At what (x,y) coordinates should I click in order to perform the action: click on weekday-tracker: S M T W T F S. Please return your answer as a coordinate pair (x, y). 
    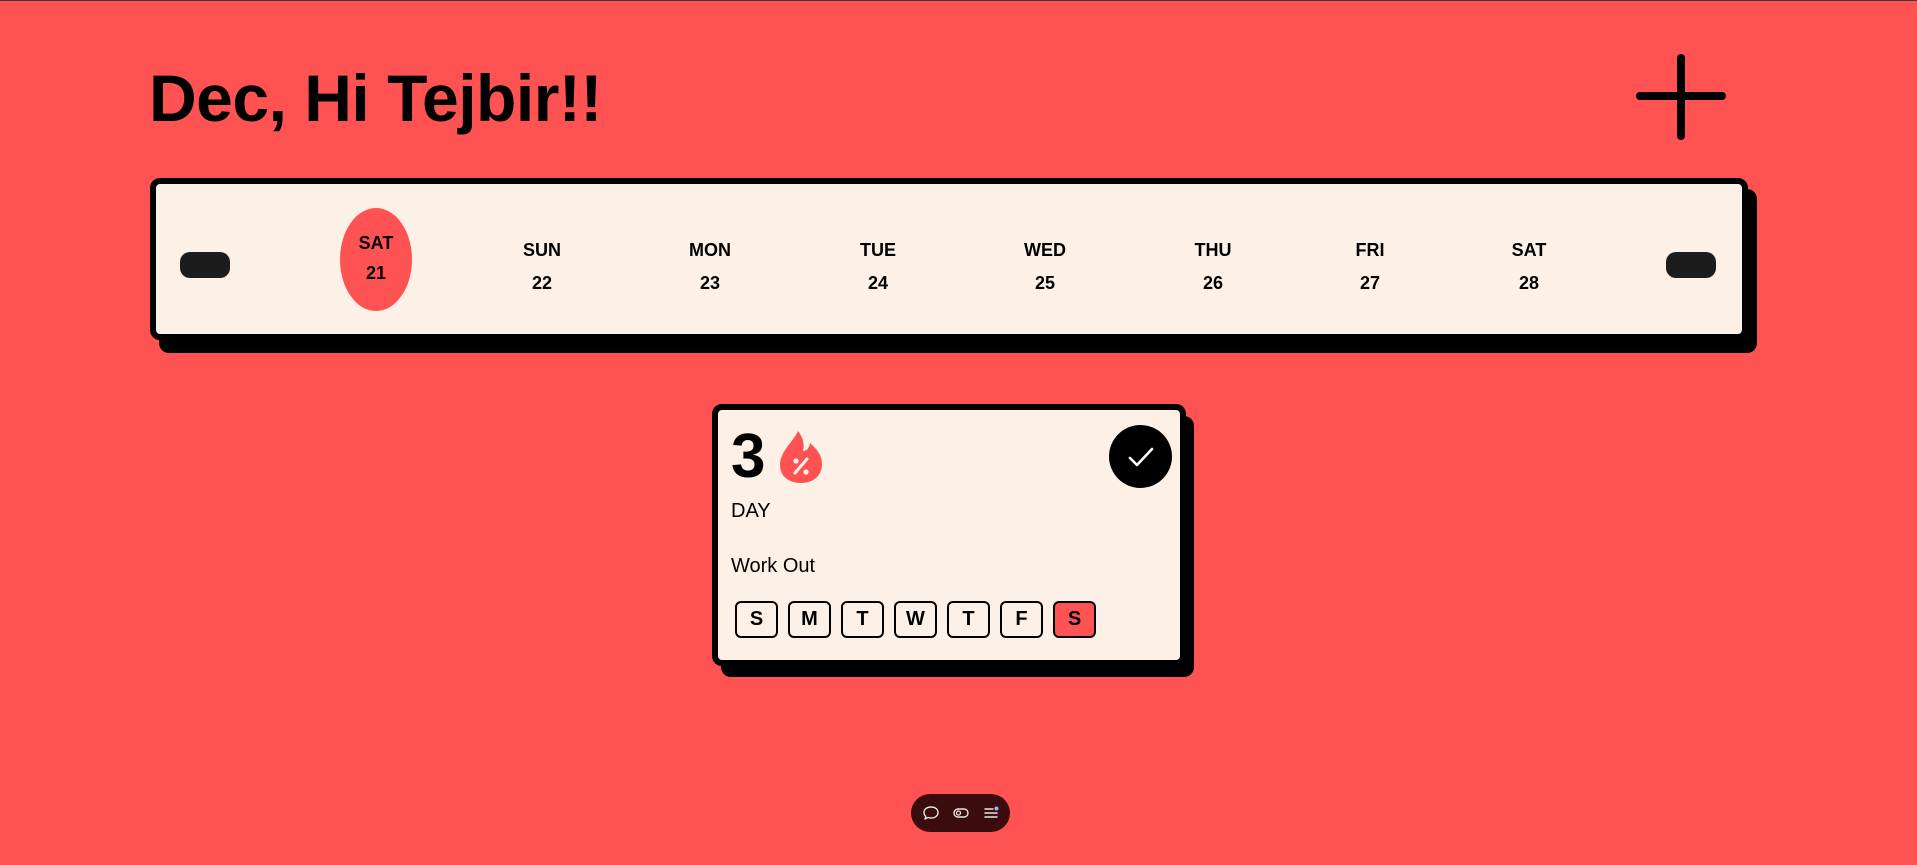
    Looking at the image, I should click on (920, 619).